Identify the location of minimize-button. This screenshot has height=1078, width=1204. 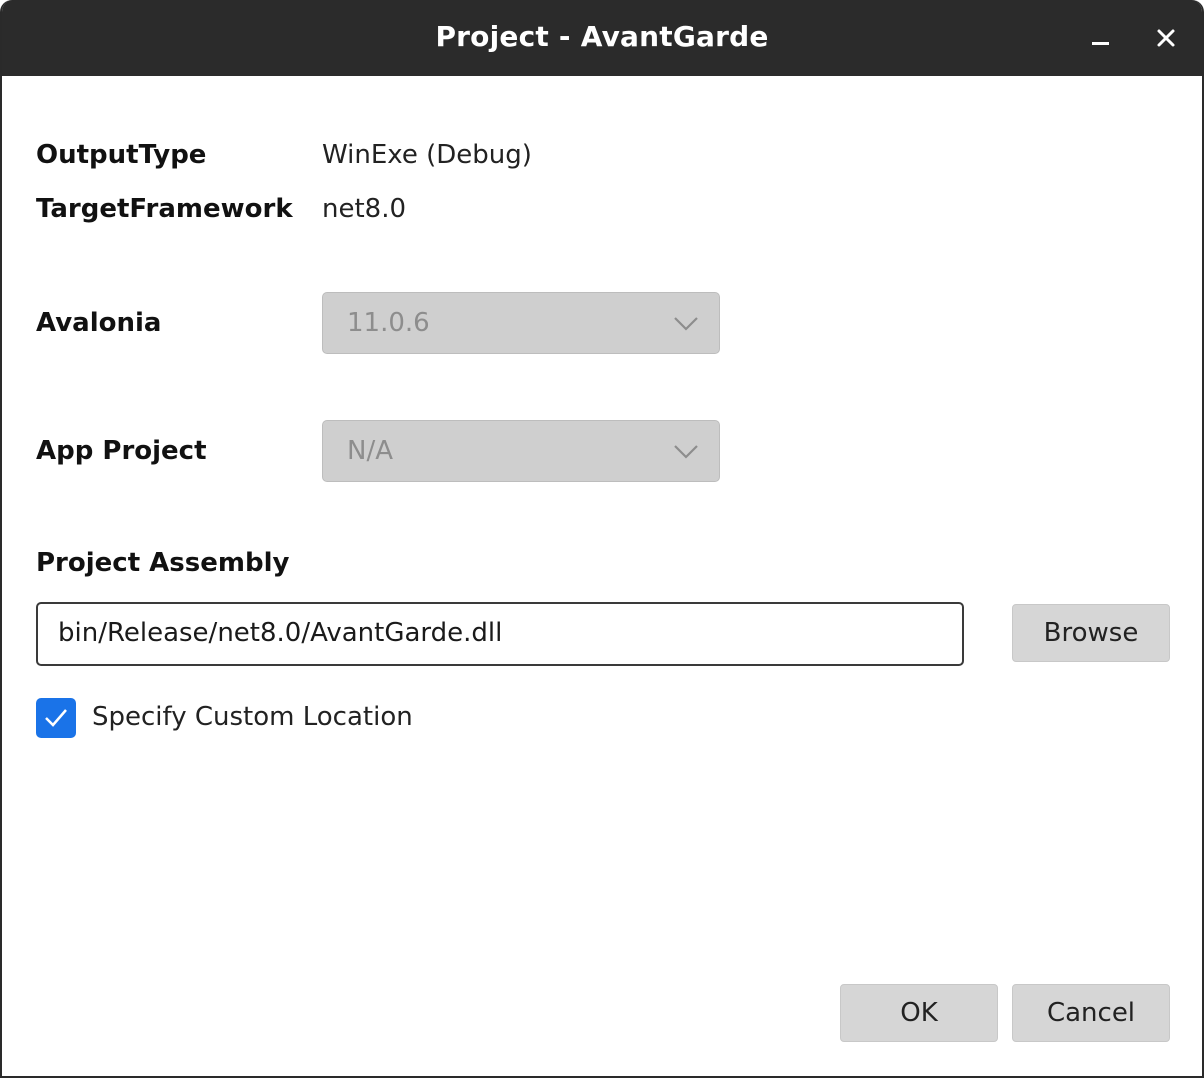
(1100, 38).